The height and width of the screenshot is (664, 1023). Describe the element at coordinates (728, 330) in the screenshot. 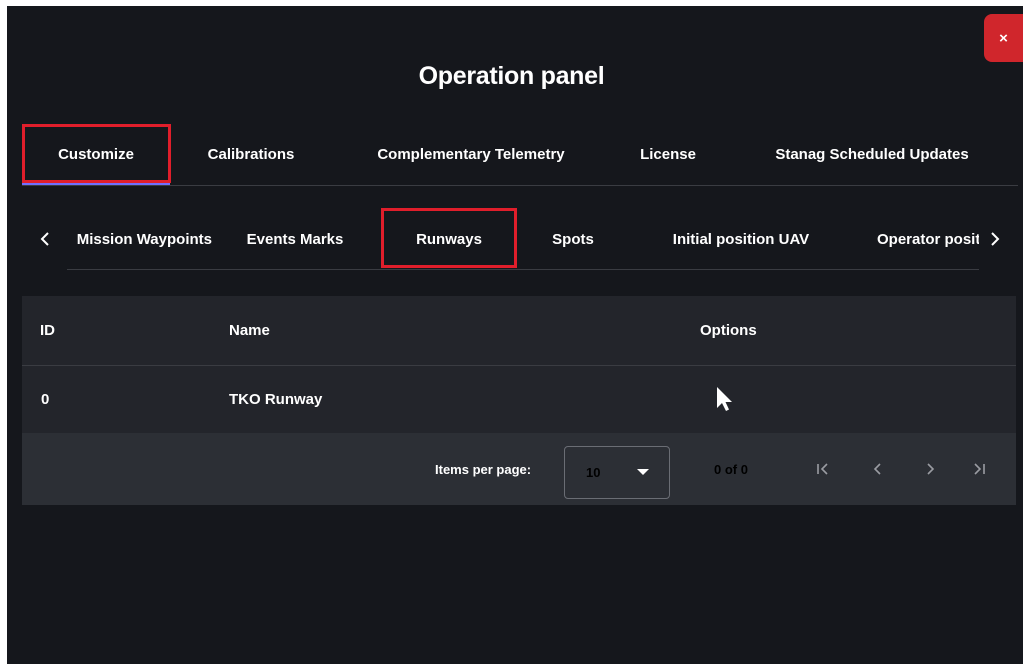

I see `column-header-options: Options` at that location.